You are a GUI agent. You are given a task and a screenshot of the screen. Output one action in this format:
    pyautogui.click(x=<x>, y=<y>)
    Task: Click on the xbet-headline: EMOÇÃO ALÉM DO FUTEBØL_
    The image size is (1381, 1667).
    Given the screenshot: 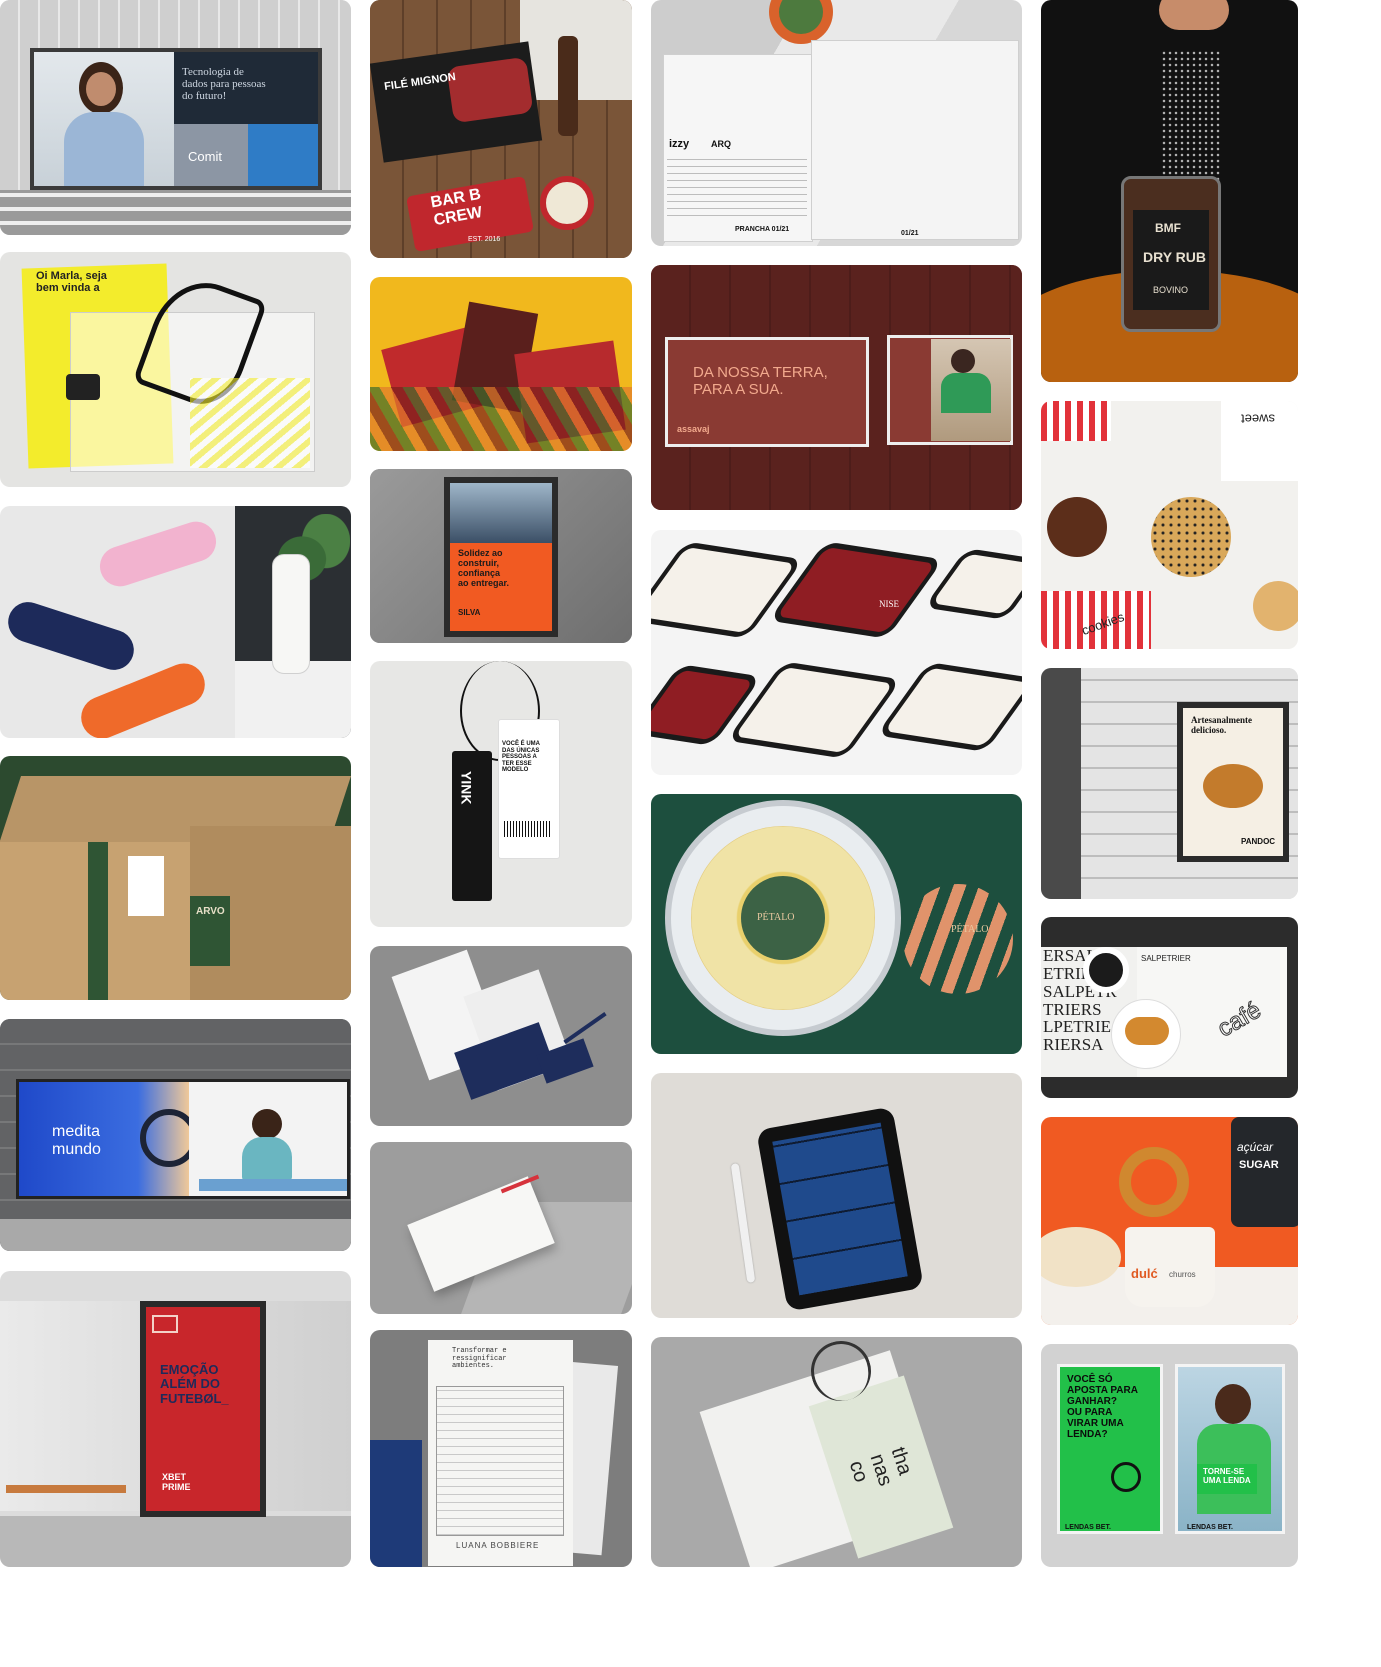 What is the action you would take?
    pyautogui.click(x=194, y=1384)
    